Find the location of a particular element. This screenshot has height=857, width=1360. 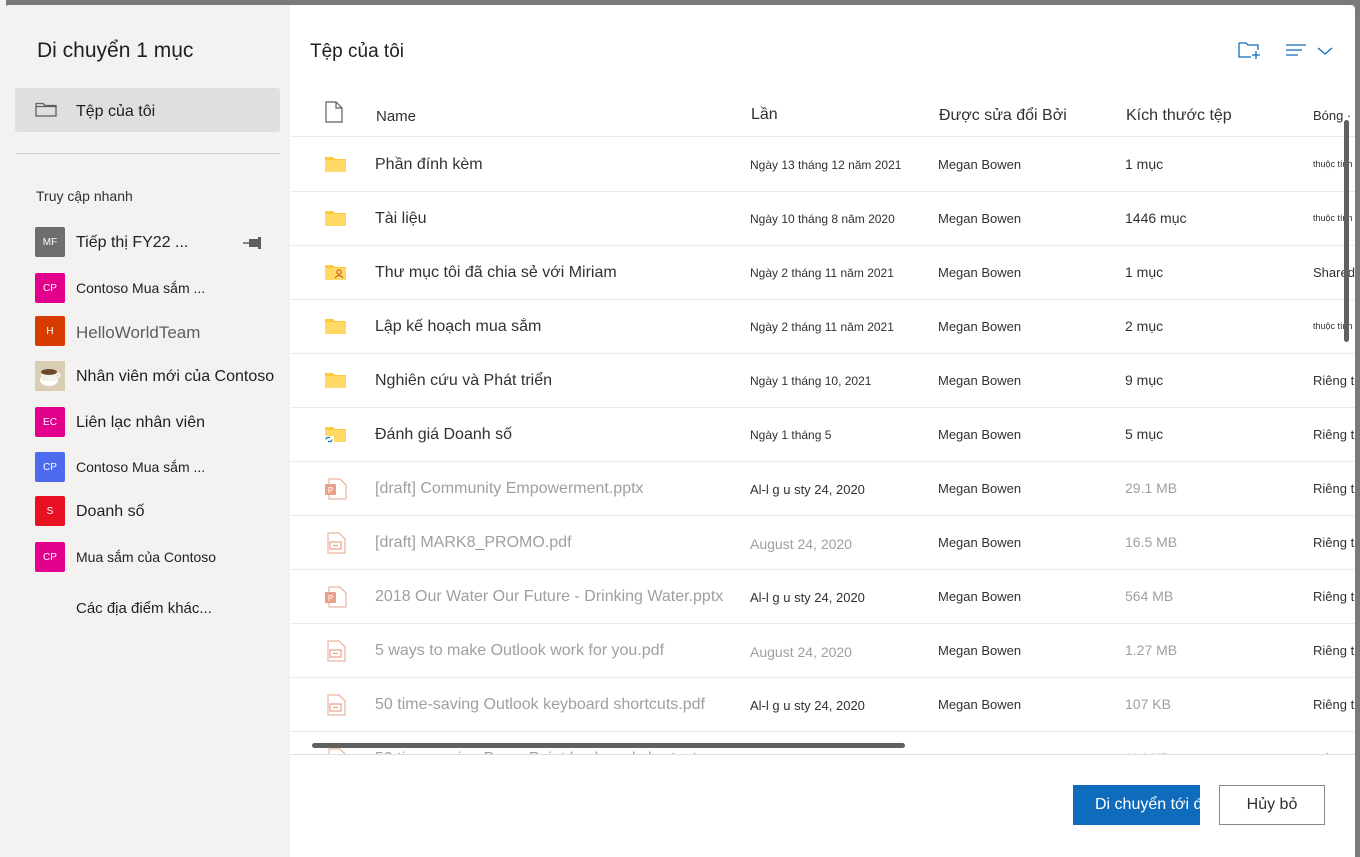

nav-my-files-label: Tệp của tôi is located at coordinates (116, 111).